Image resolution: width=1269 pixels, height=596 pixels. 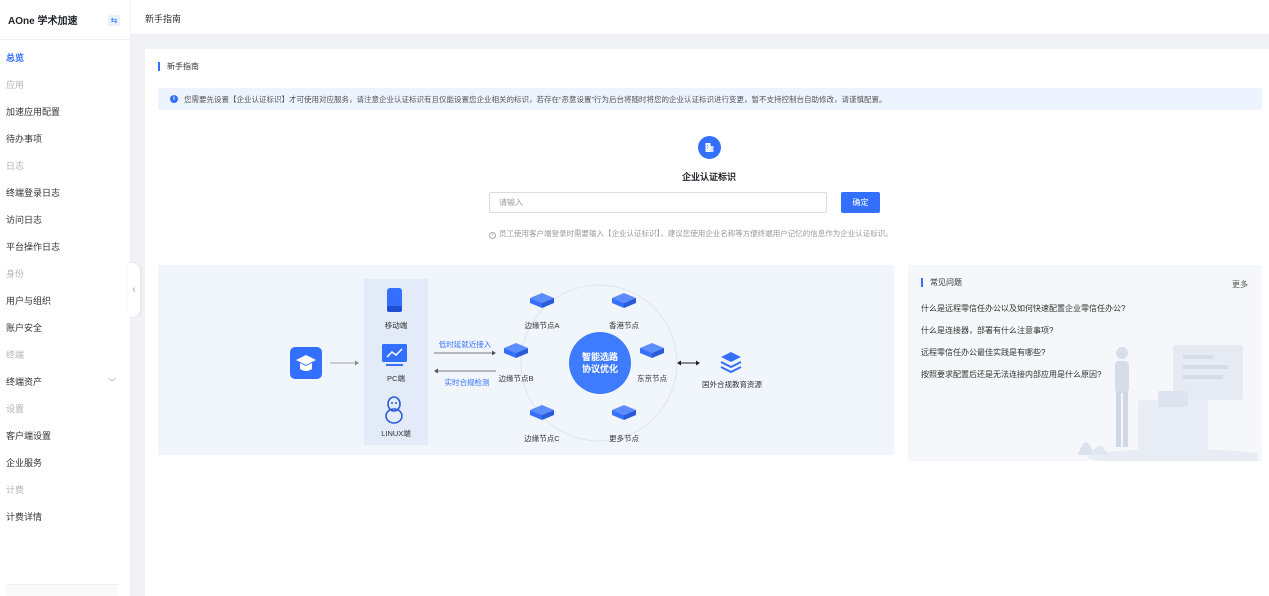 What do you see at coordinates (15, 85) in the screenshot?
I see `sidebar-item-label: 应用` at bounding box center [15, 85].